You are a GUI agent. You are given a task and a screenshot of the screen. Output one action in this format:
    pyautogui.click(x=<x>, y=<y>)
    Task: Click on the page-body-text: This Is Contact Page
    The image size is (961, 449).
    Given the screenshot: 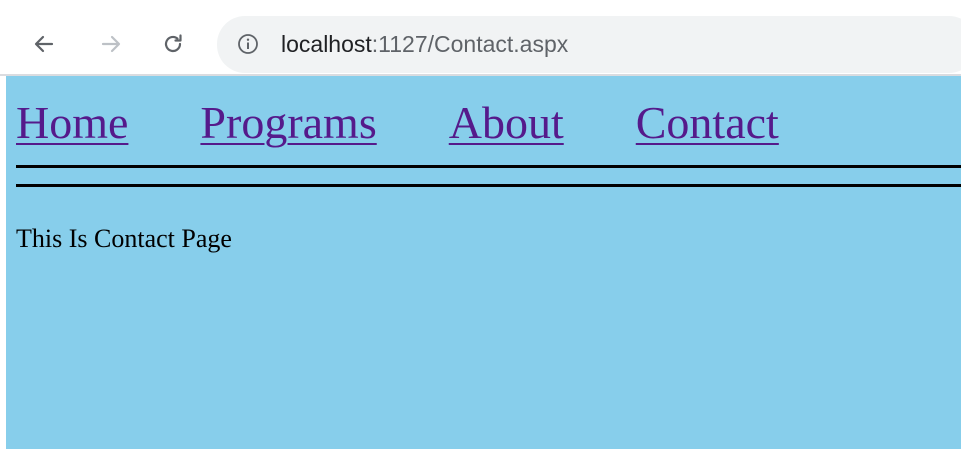 What is the action you would take?
    pyautogui.click(x=124, y=238)
    